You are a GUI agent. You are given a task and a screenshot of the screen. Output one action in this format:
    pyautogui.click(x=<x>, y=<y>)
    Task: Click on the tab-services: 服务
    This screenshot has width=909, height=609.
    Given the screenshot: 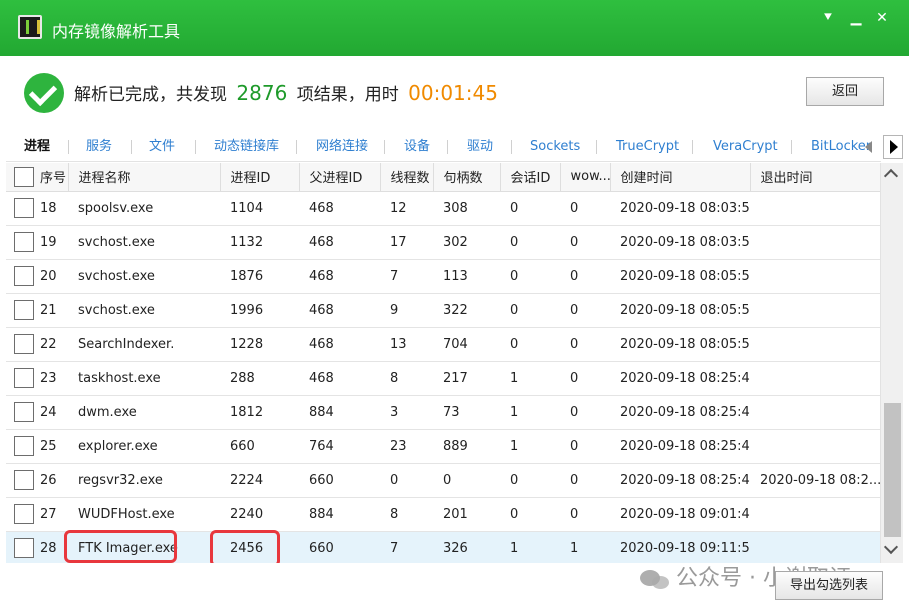 What is the action you would take?
    pyautogui.click(x=99, y=146)
    